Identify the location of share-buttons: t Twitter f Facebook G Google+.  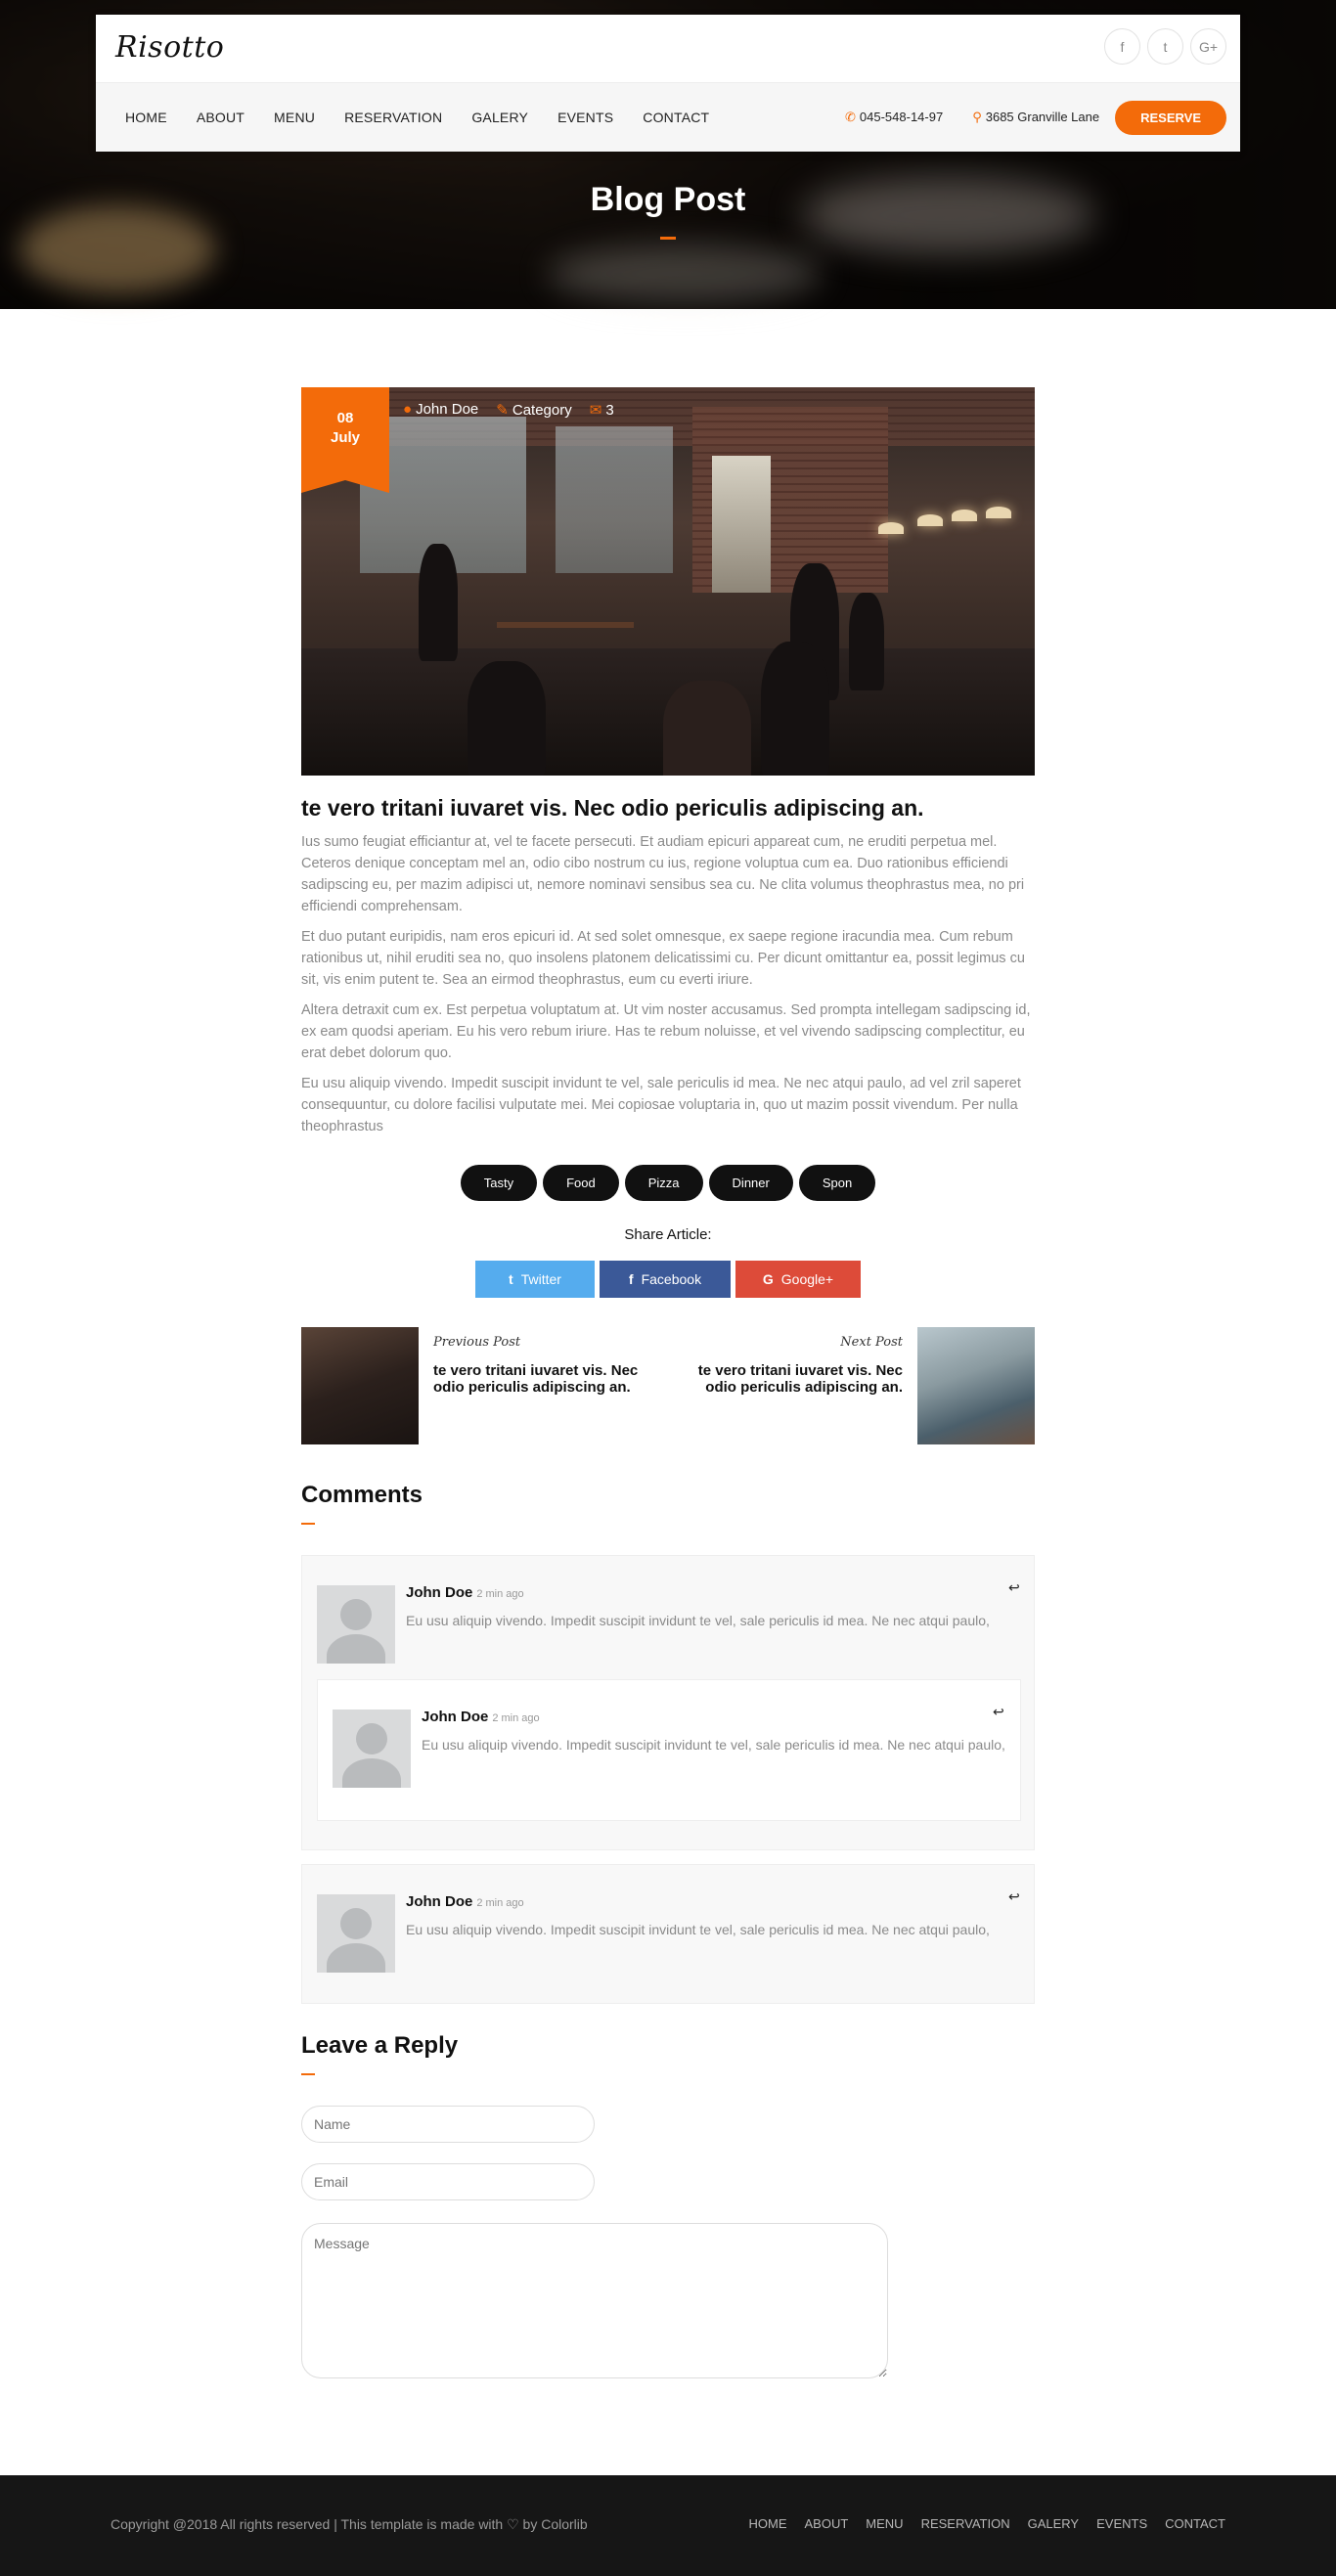
(668, 1279).